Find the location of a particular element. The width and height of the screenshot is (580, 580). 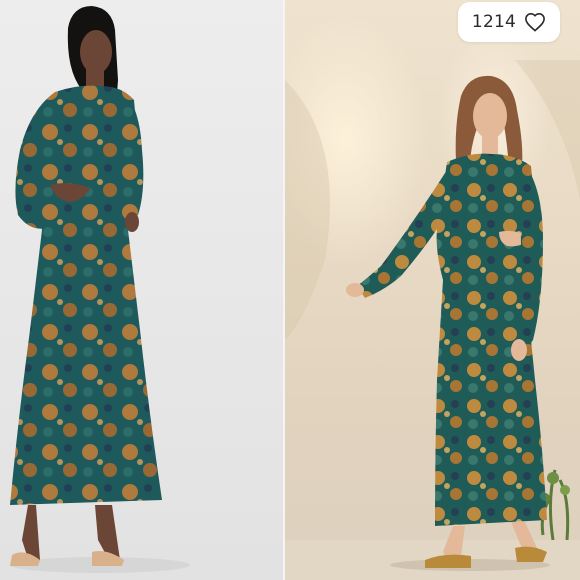

like-button: 1214 is located at coordinates (508, 22).